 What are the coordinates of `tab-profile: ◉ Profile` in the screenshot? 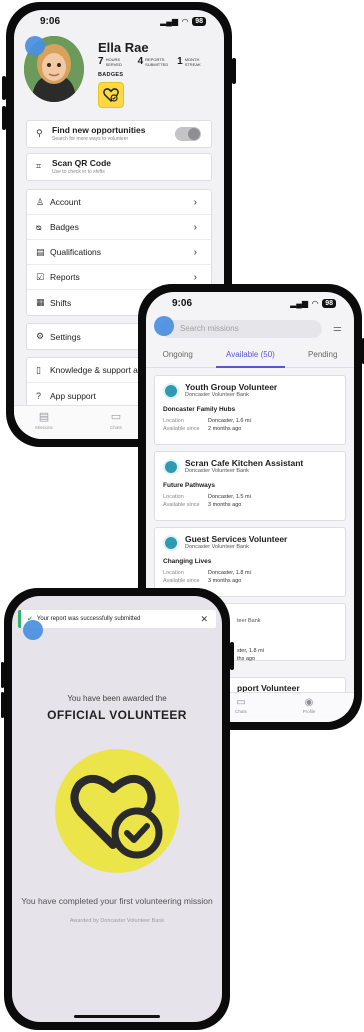 It's located at (309, 705).